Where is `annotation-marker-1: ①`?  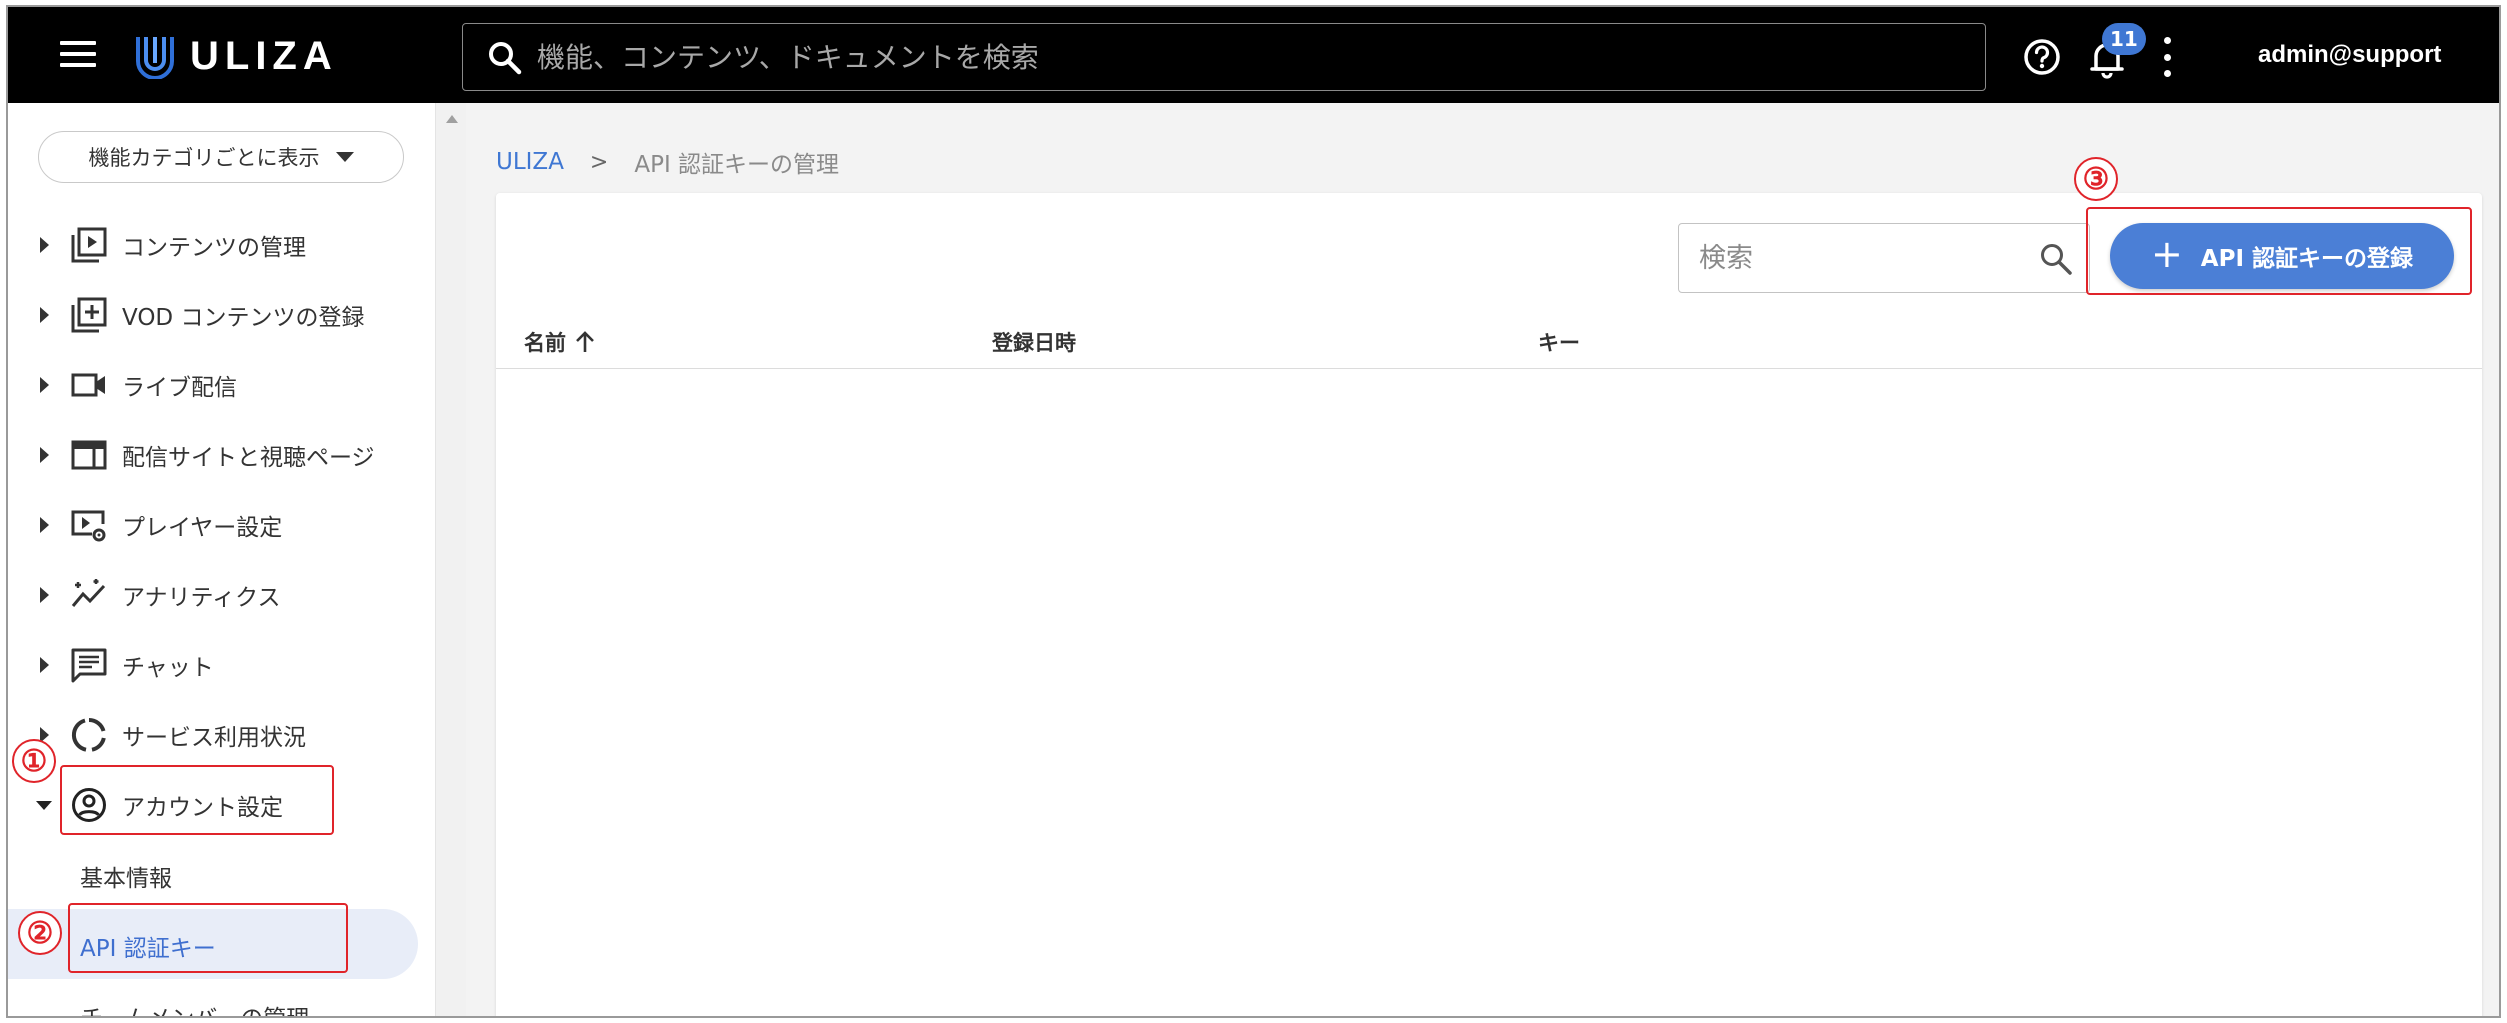 annotation-marker-1: ① is located at coordinates (34, 761).